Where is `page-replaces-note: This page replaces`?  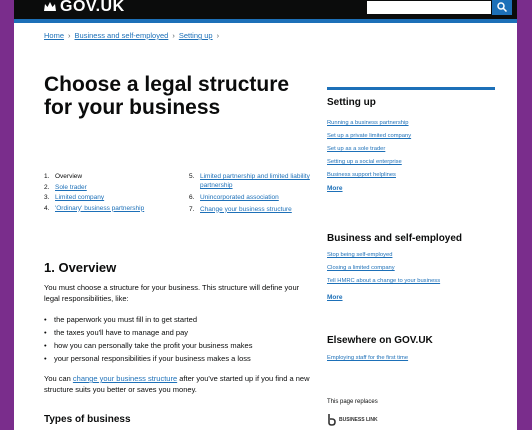
page-replaces-note: This page replaces is located at coordinates (352, 402).